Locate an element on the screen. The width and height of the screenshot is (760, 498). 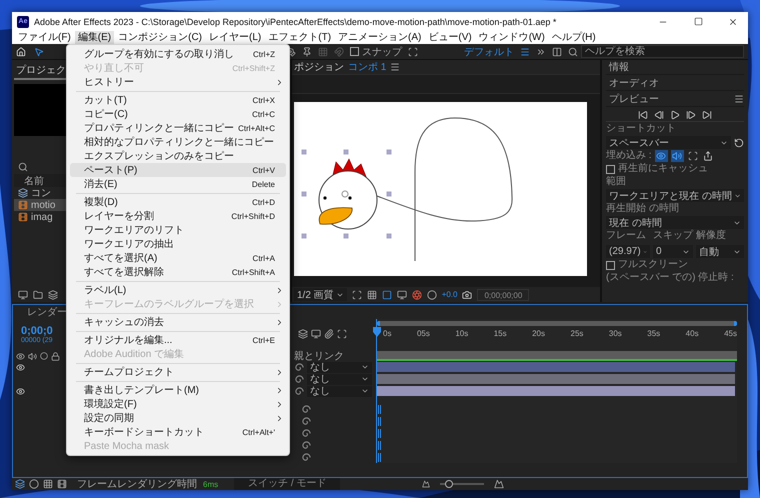
field-label: ショートカット is located at coordinates (641, 129).